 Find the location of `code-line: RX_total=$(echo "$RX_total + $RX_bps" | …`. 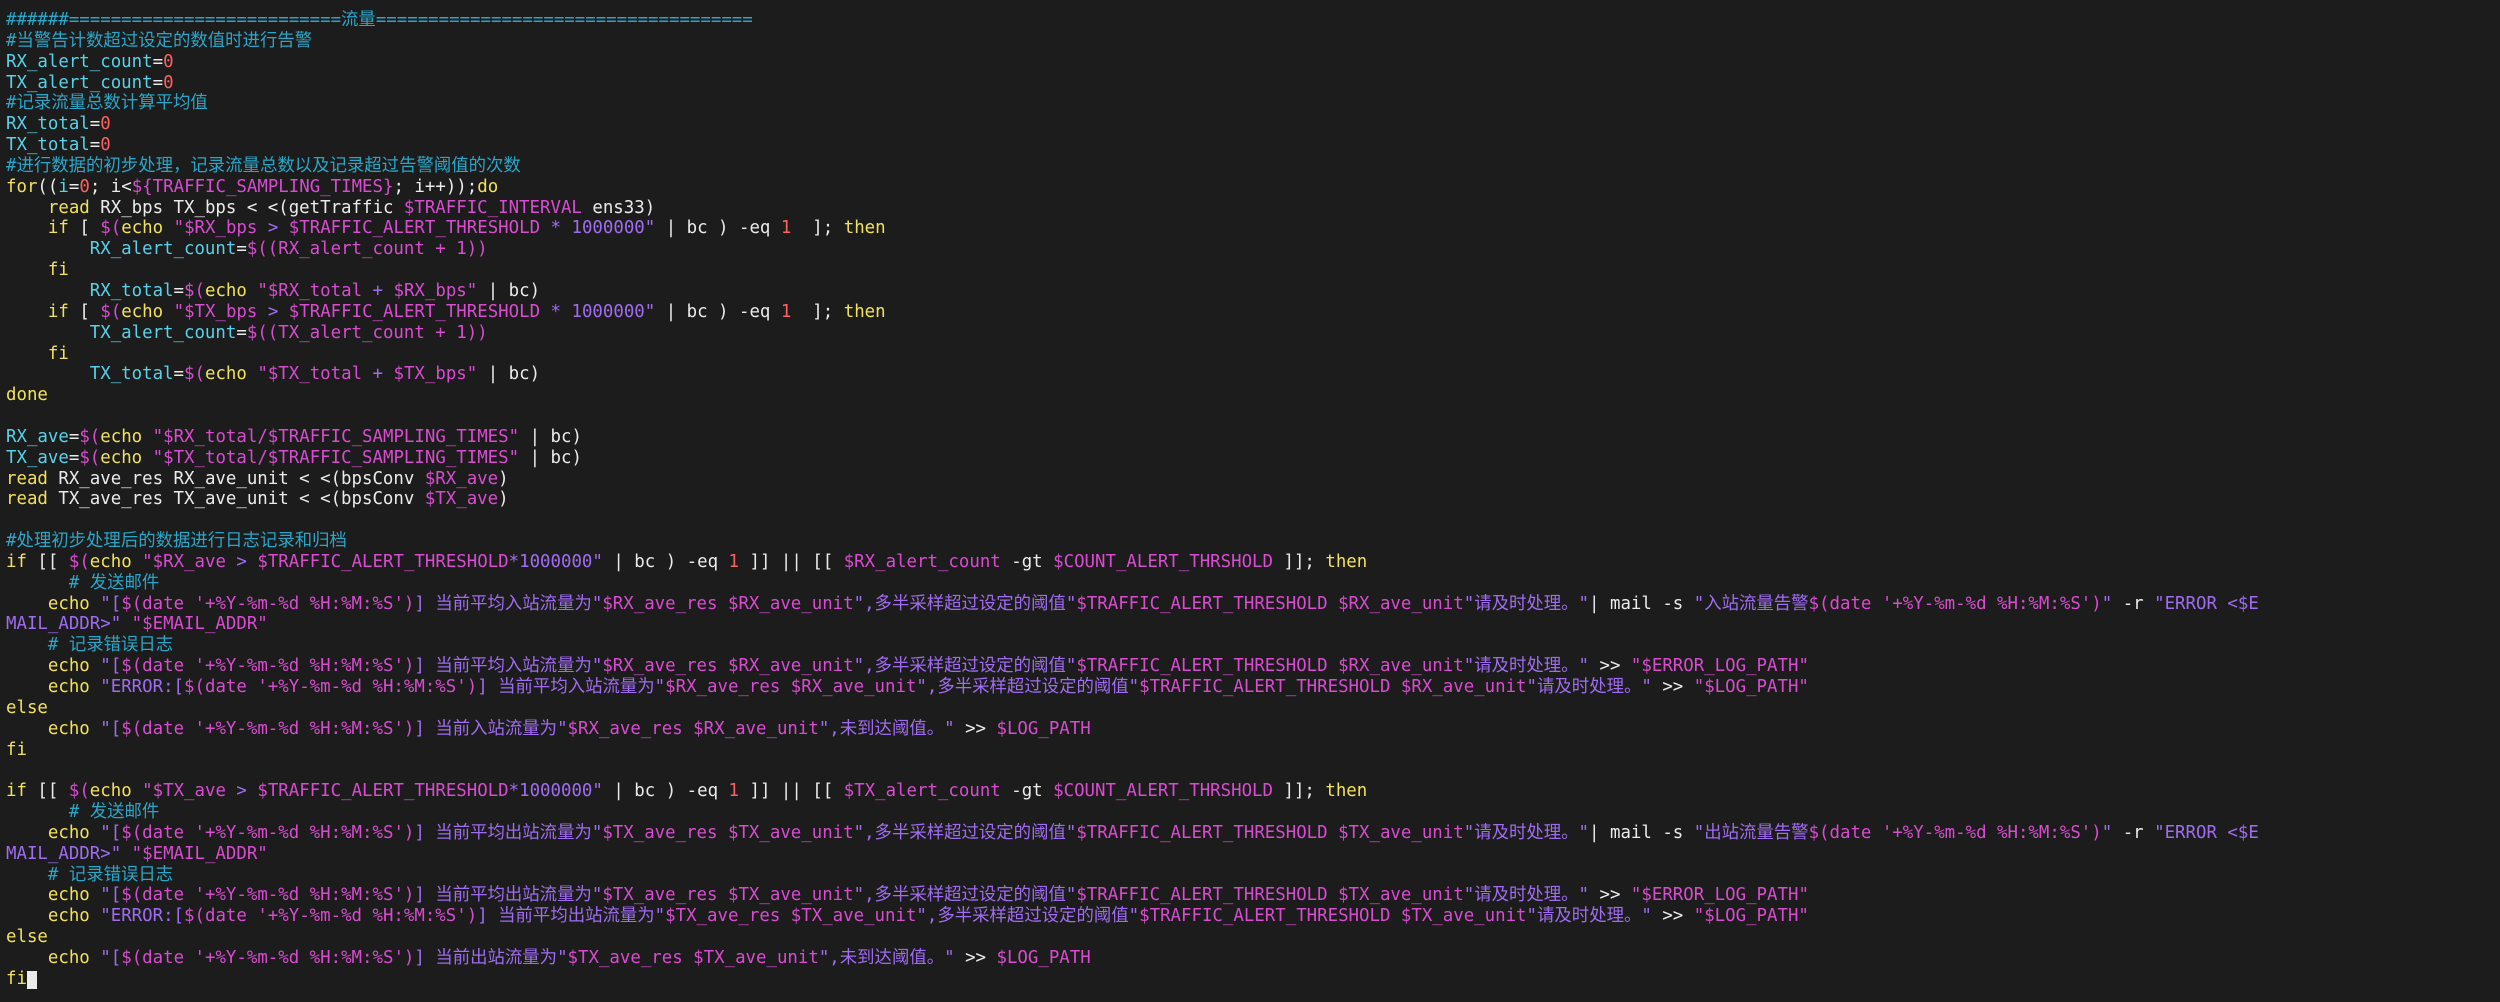

code-line: RX_total=$(echo "$RX_total + $RX_bps" | … is located at coordinates (1253, 291).